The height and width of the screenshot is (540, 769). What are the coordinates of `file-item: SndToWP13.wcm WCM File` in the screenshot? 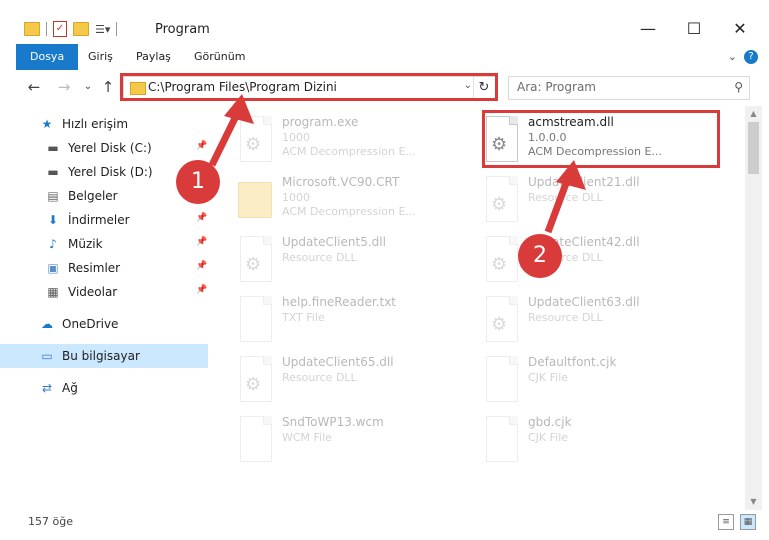 It's located at (356, 440).